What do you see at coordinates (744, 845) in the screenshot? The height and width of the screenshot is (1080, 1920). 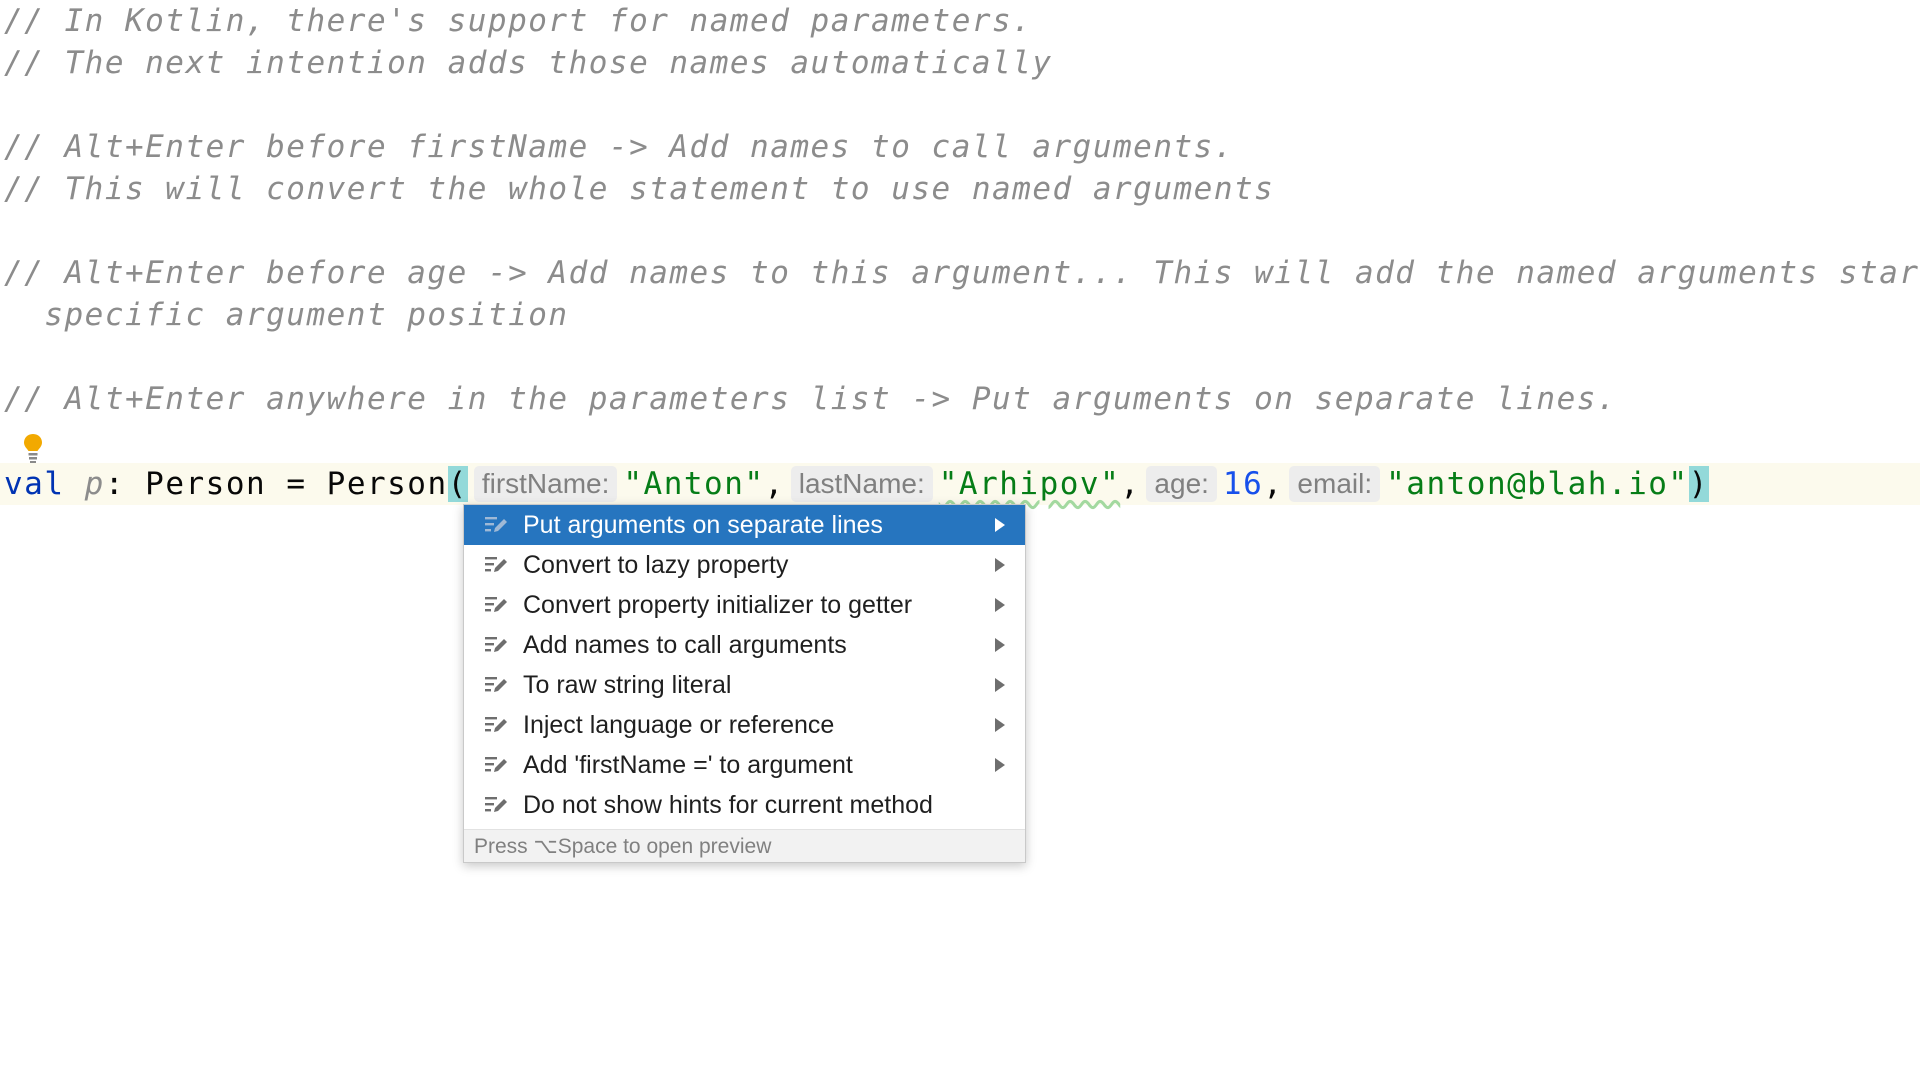 I see `popup-footer-hint: Press ⌥Space to open preview` at bounding box center [744, 845].